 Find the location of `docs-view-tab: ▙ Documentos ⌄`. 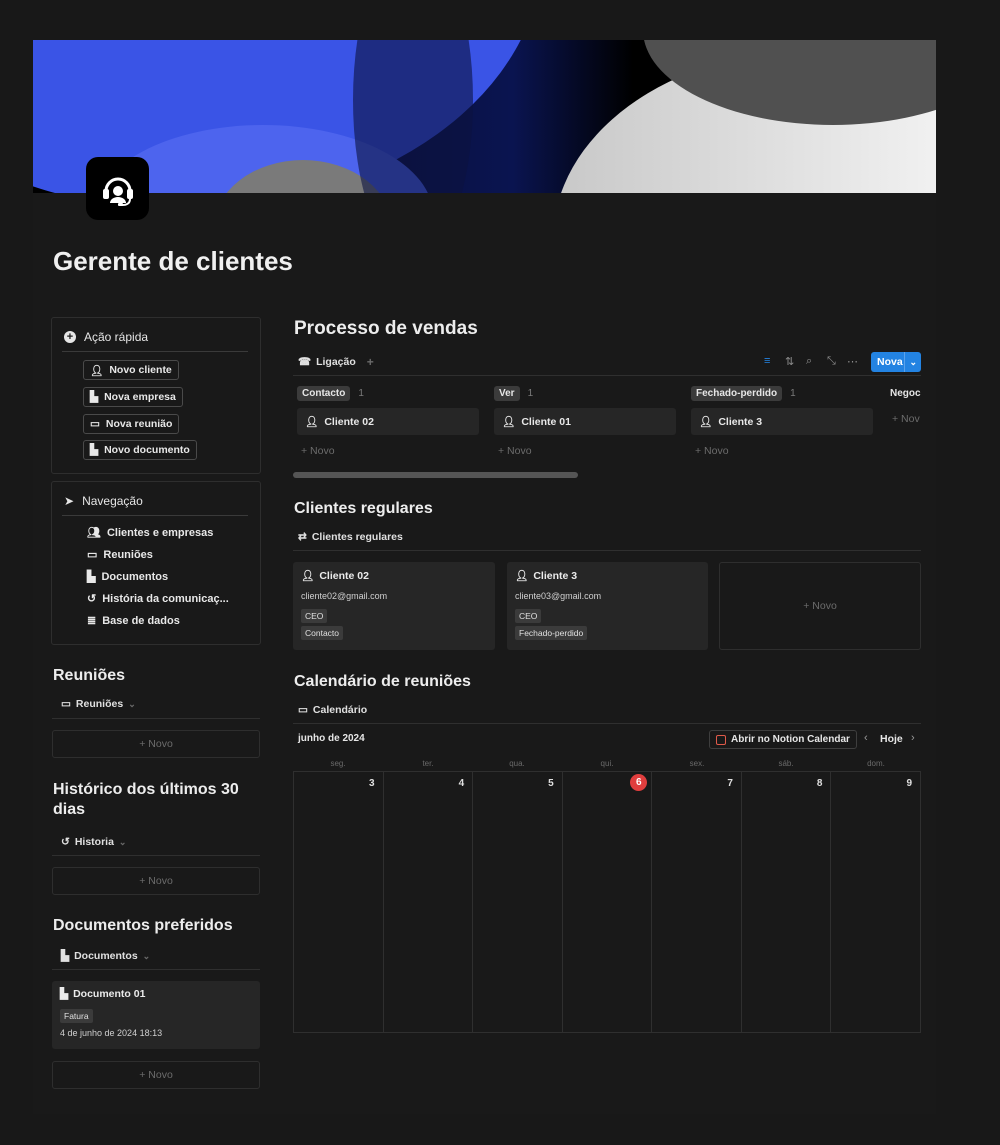

docs-view-tab: ▙ Documentos ⌄ is located at coordinates (105, 956).